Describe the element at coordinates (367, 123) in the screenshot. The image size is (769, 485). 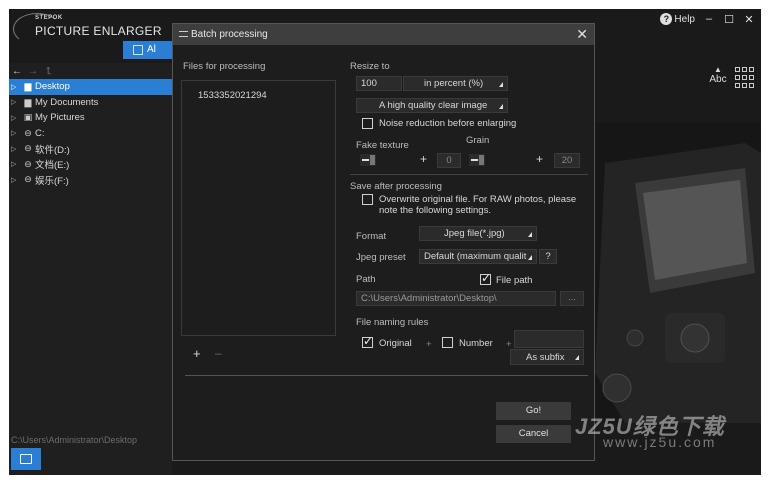
I see `noise-reduction-checkbox` at that location.